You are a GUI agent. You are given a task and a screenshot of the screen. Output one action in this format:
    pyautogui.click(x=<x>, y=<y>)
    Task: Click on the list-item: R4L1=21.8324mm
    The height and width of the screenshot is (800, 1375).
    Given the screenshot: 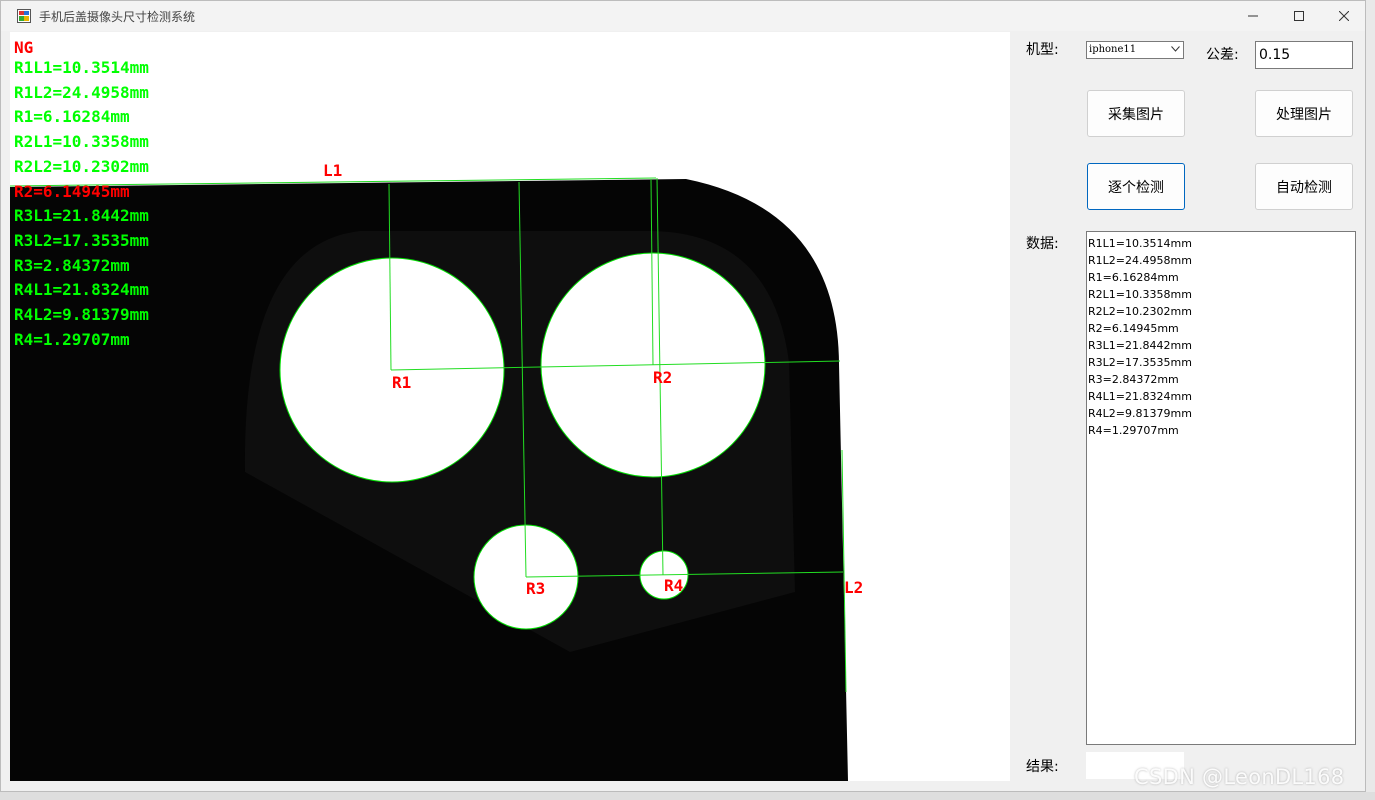 What is the action you would take?
    pyautogui.click(x=1221, y=396)
    